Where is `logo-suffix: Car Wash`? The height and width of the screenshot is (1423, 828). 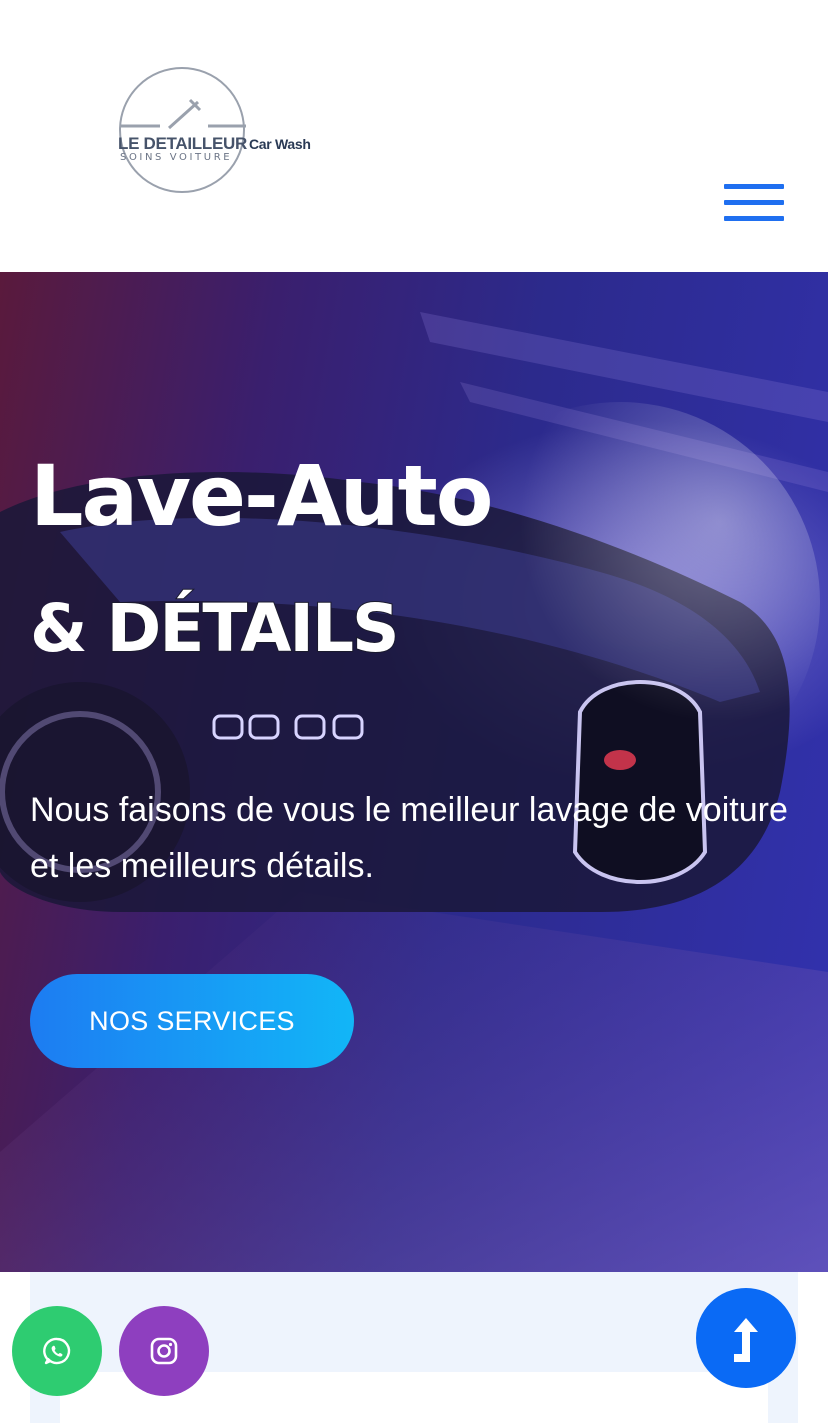
logo-suffix: Car Wash is located at coordinates (279, 144).